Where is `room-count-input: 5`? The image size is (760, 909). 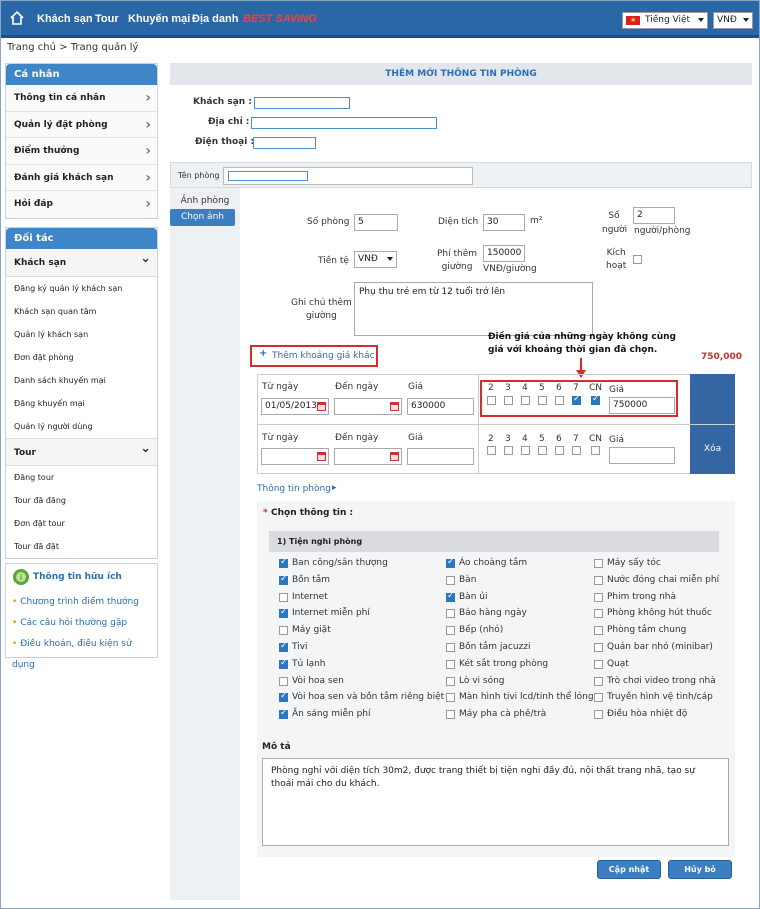
room-count-input: 5 is located at coordinates (376, 222).